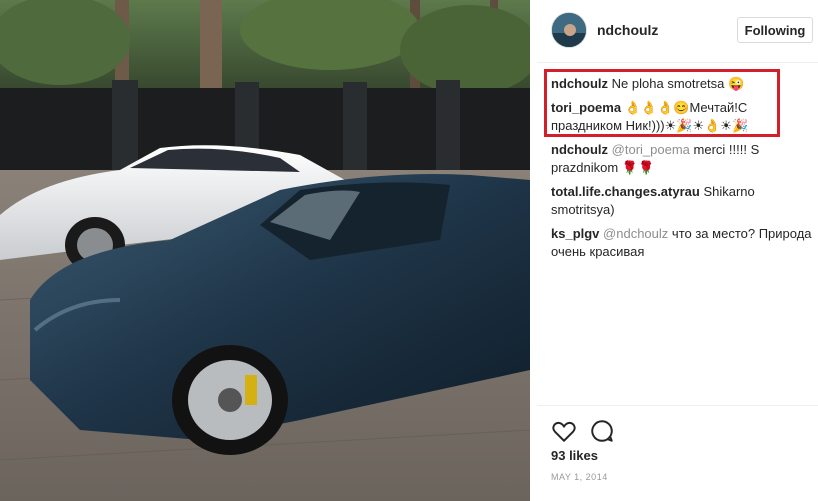 Image resolution: width=818 pixels, height=501 pixels. Describe the element at coordinates (587, 431) in the screenshot. I see `post-actions` at that location.